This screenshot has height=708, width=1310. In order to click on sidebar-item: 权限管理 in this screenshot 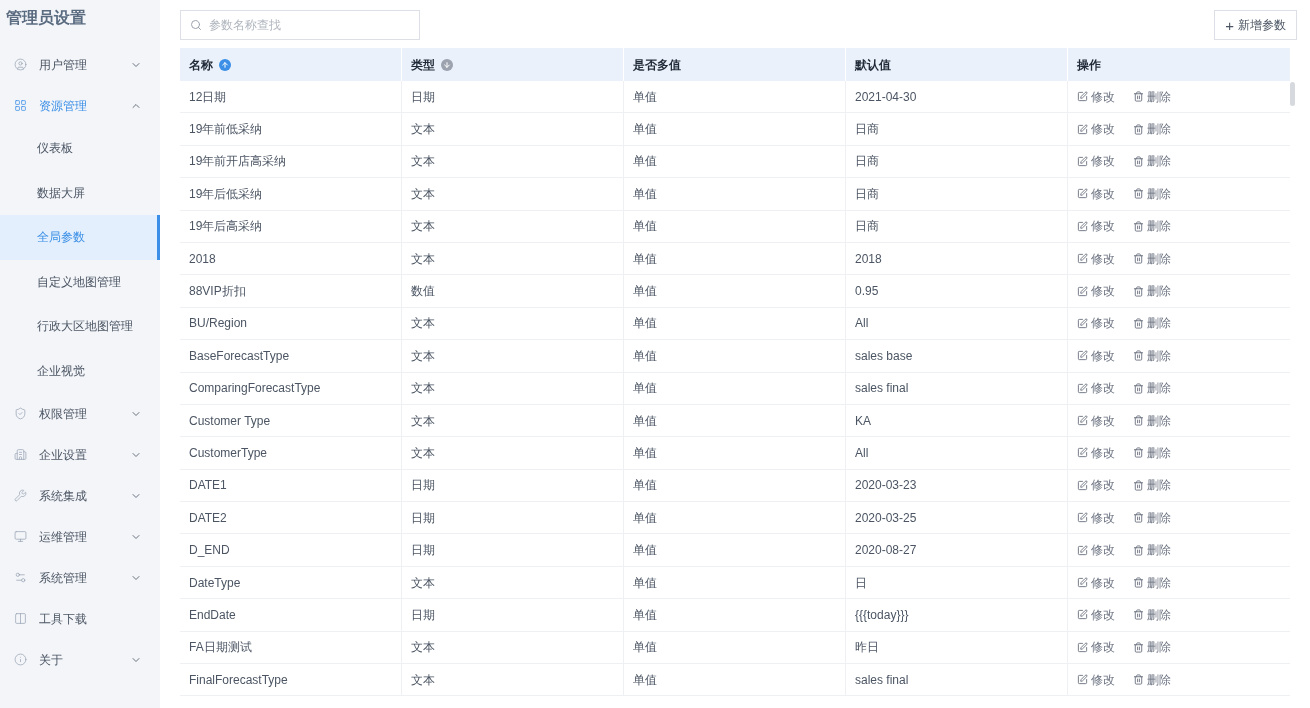, I will do `click(80, 413)`.